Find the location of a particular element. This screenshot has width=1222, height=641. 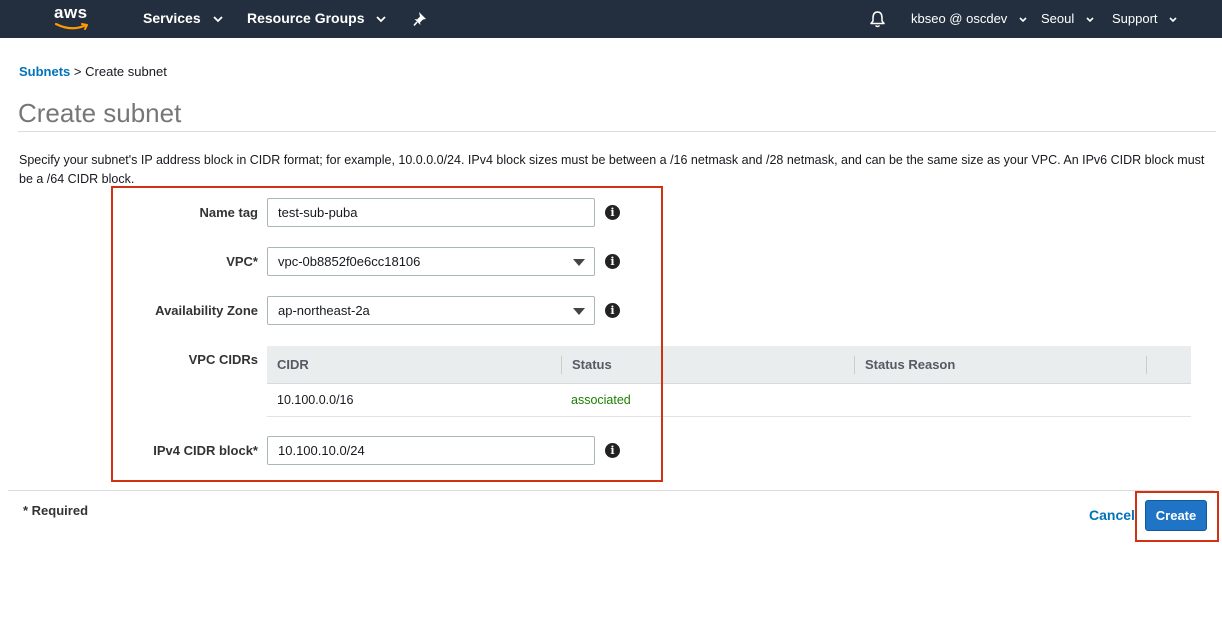

table-header: CIDR Status Status Reason is located at coordinates (729, 365).